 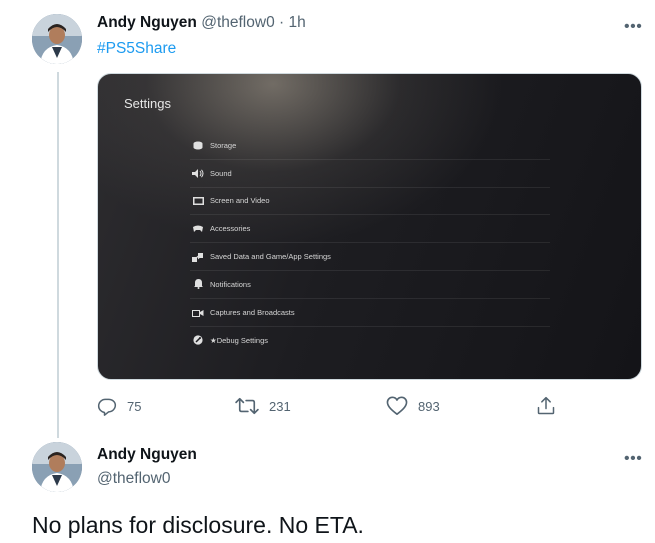 What do you see at coordinates (429, 406) in the screenshot?
I see `like-count: 893` at bounding box center [429, 406].